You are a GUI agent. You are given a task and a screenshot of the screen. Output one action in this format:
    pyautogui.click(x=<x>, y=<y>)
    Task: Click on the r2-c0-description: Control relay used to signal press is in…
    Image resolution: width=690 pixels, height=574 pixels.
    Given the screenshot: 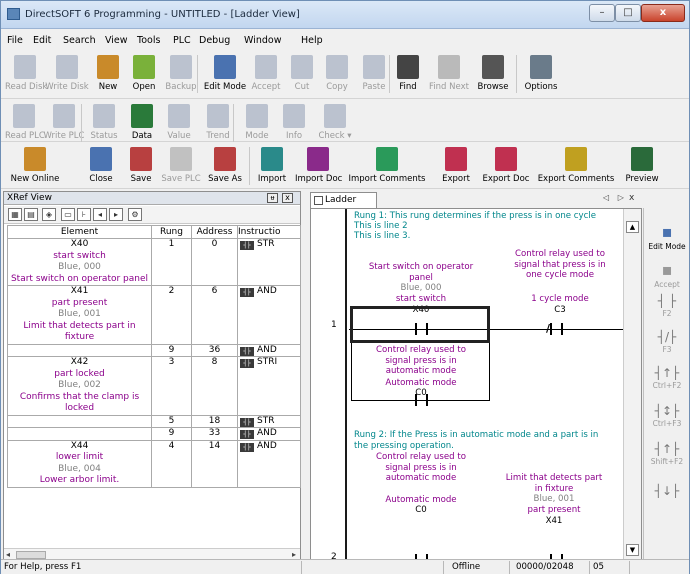 What is the action you would take?
    pyautogui.click(x=421, y=468)
    